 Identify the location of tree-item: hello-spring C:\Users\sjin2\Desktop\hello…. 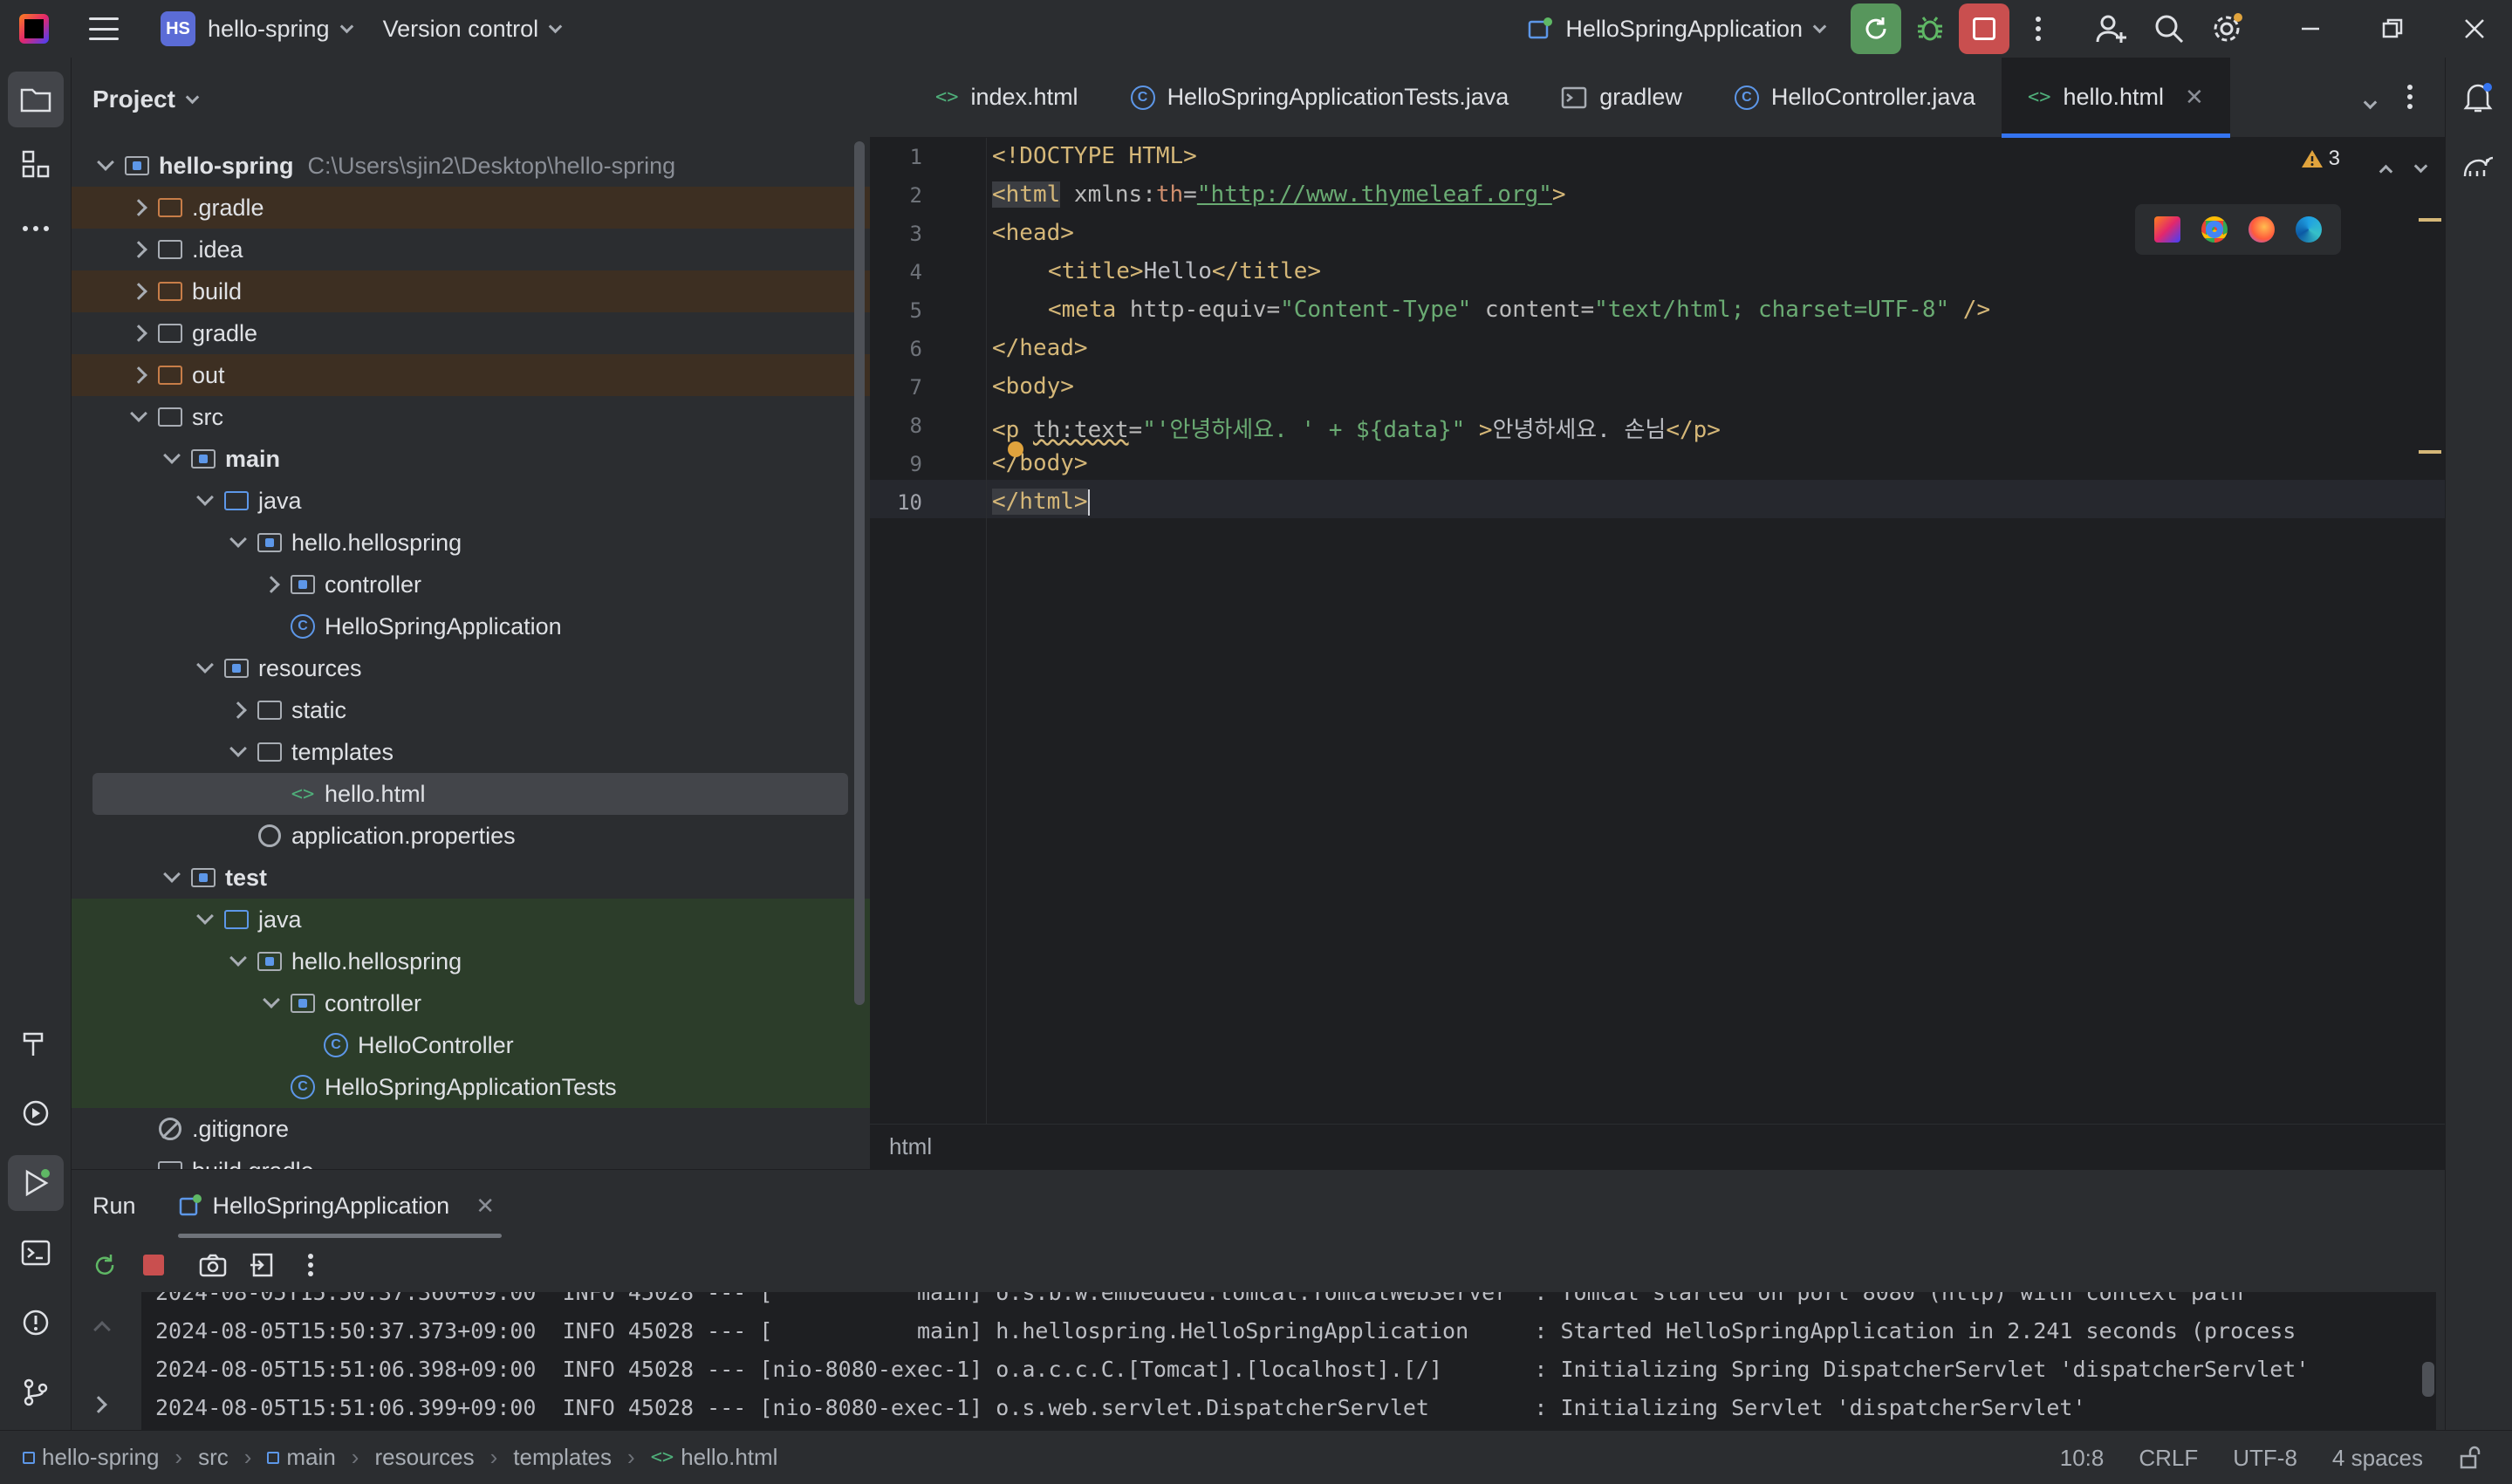
(471, 166).